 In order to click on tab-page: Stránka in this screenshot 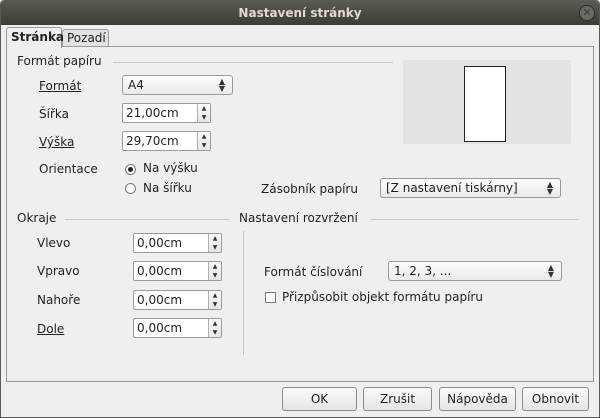, I will do `click(35, 37)`.